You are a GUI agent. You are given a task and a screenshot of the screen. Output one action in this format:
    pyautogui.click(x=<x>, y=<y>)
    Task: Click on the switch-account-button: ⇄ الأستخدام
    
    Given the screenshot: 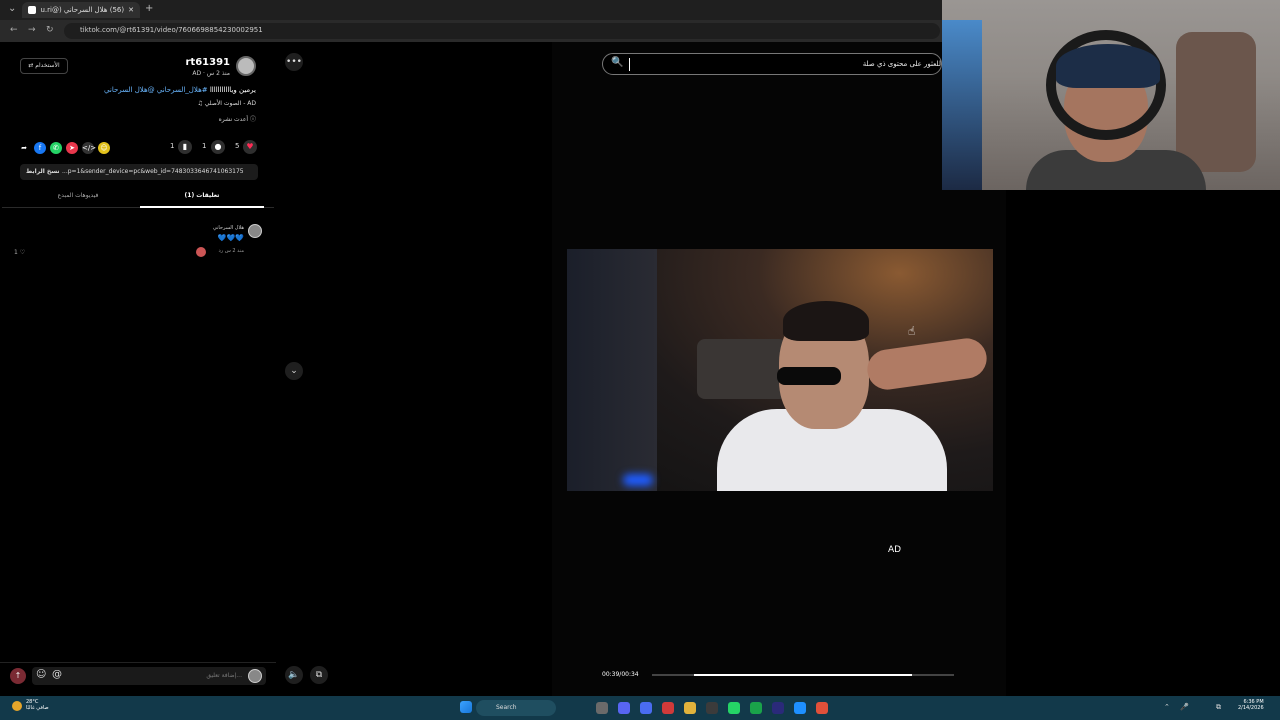 What is the action you would take?
    pyautogui.click(x=44, y=66)
    